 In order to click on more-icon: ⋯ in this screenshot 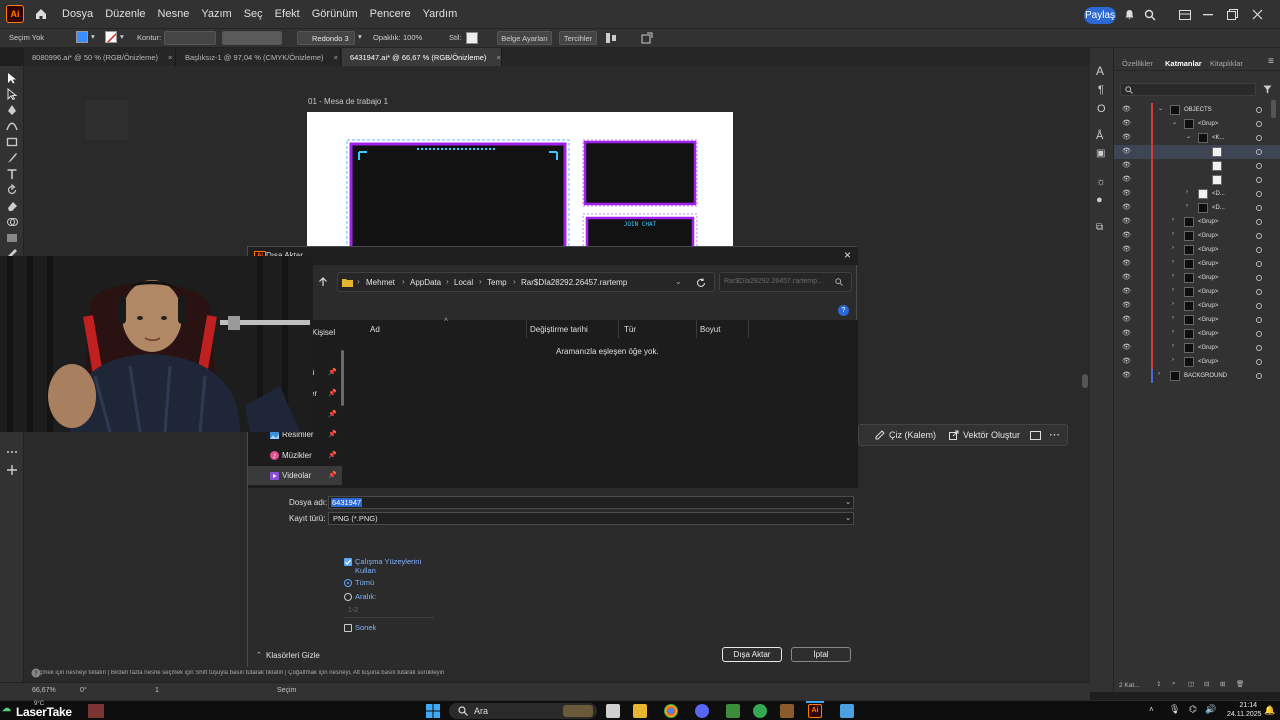, I will do `click(1054, 434)`.